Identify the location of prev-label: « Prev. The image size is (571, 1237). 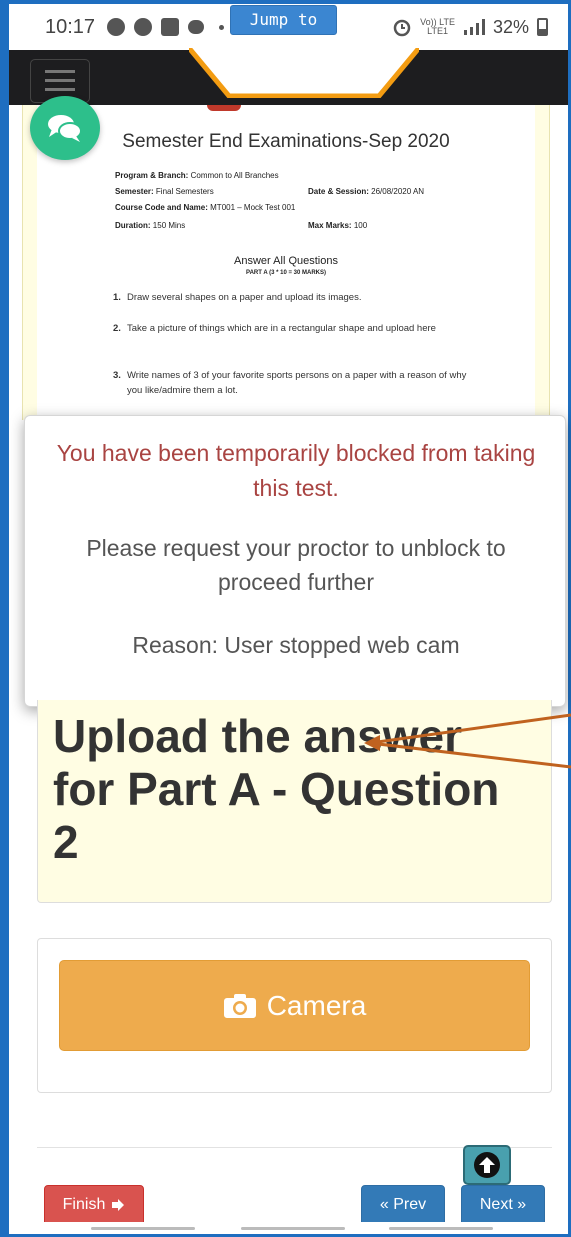
(403, 1204).